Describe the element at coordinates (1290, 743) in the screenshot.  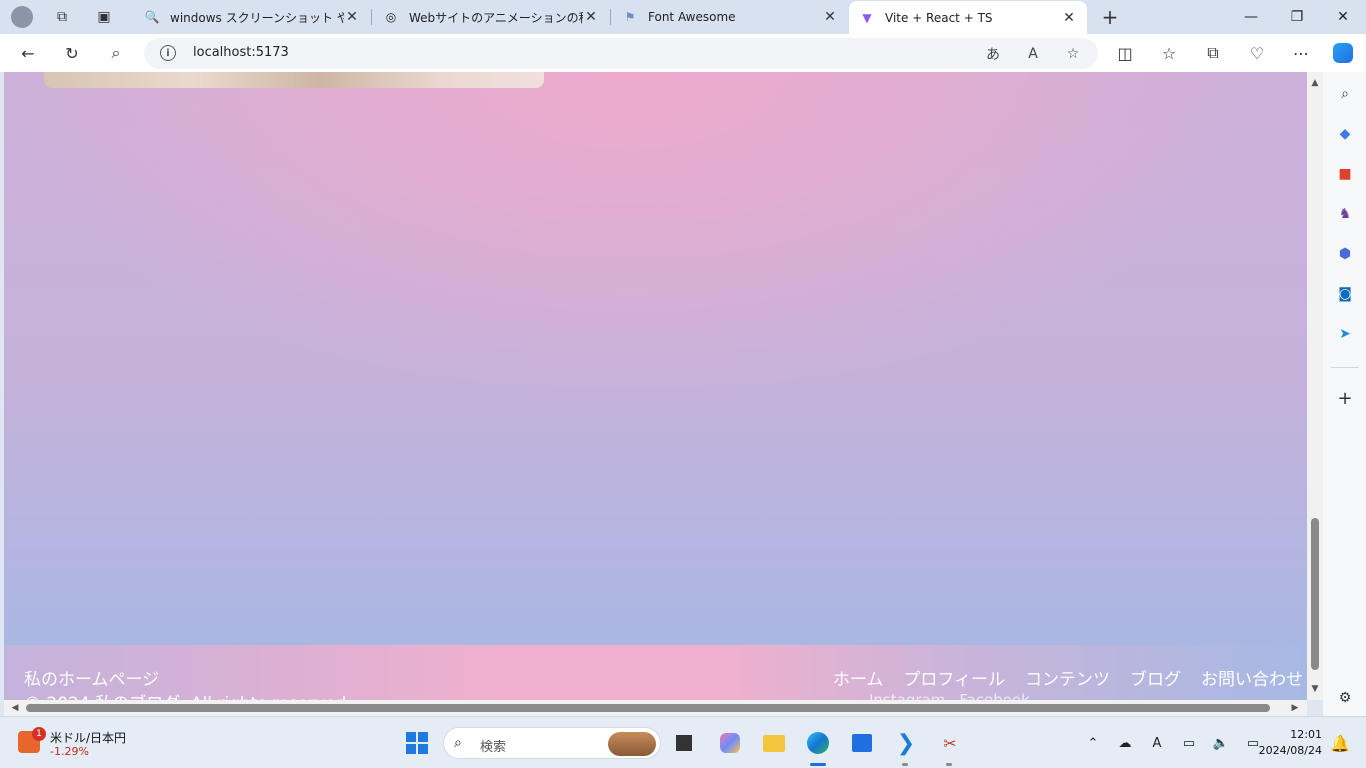
I see `clock: 12:01 2024/08/24` at that location.